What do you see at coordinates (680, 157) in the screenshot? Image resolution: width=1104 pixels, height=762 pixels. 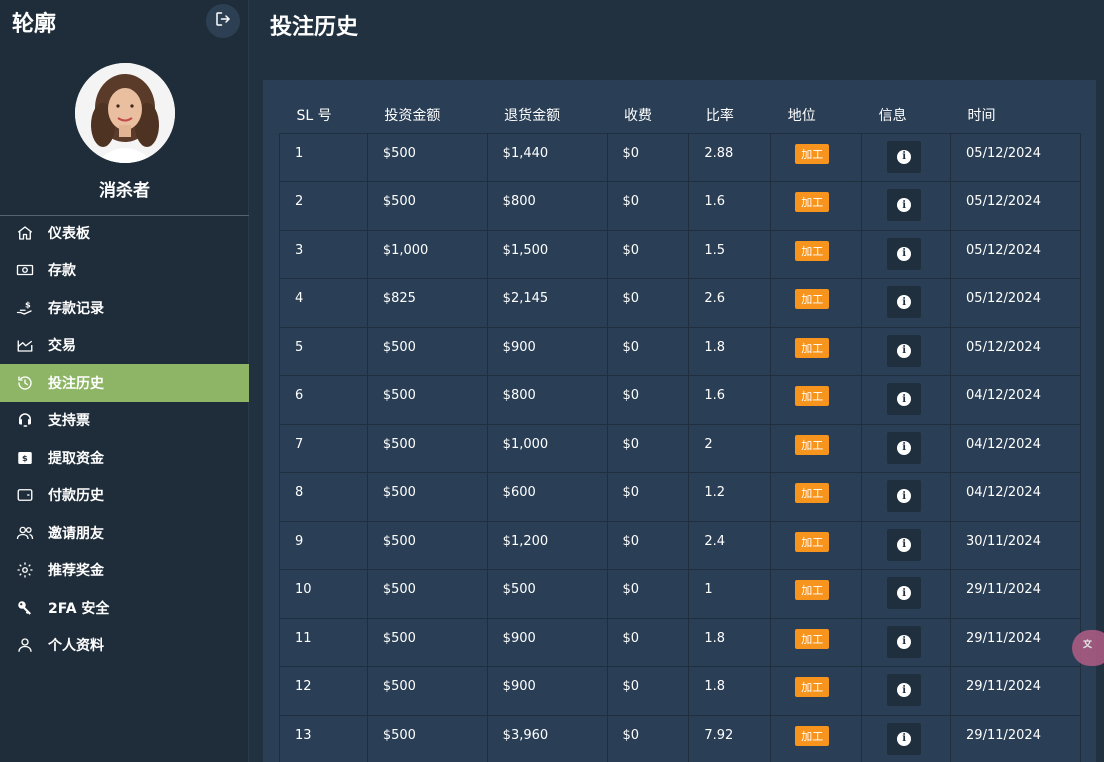 I see `table-row: 1 $500 $1,440 $0 2.88 加工 i 05/12/2024` at bounding box center [680, 157].